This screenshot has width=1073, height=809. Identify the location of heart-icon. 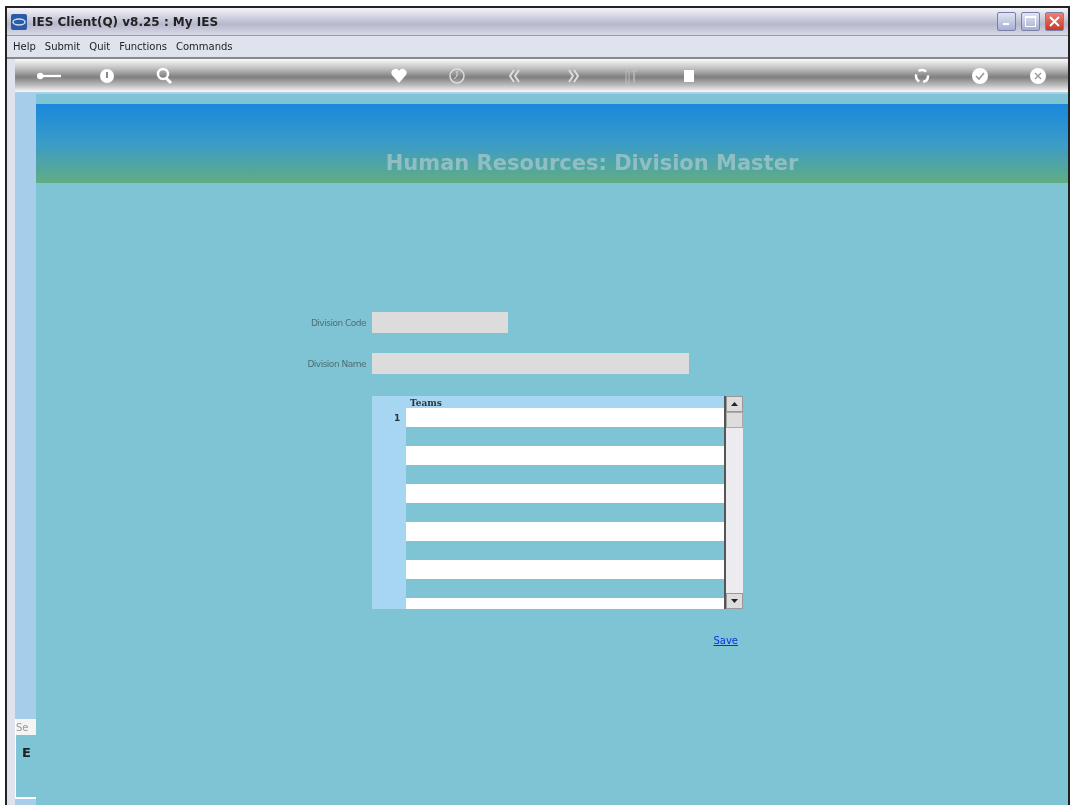
(398, 75).